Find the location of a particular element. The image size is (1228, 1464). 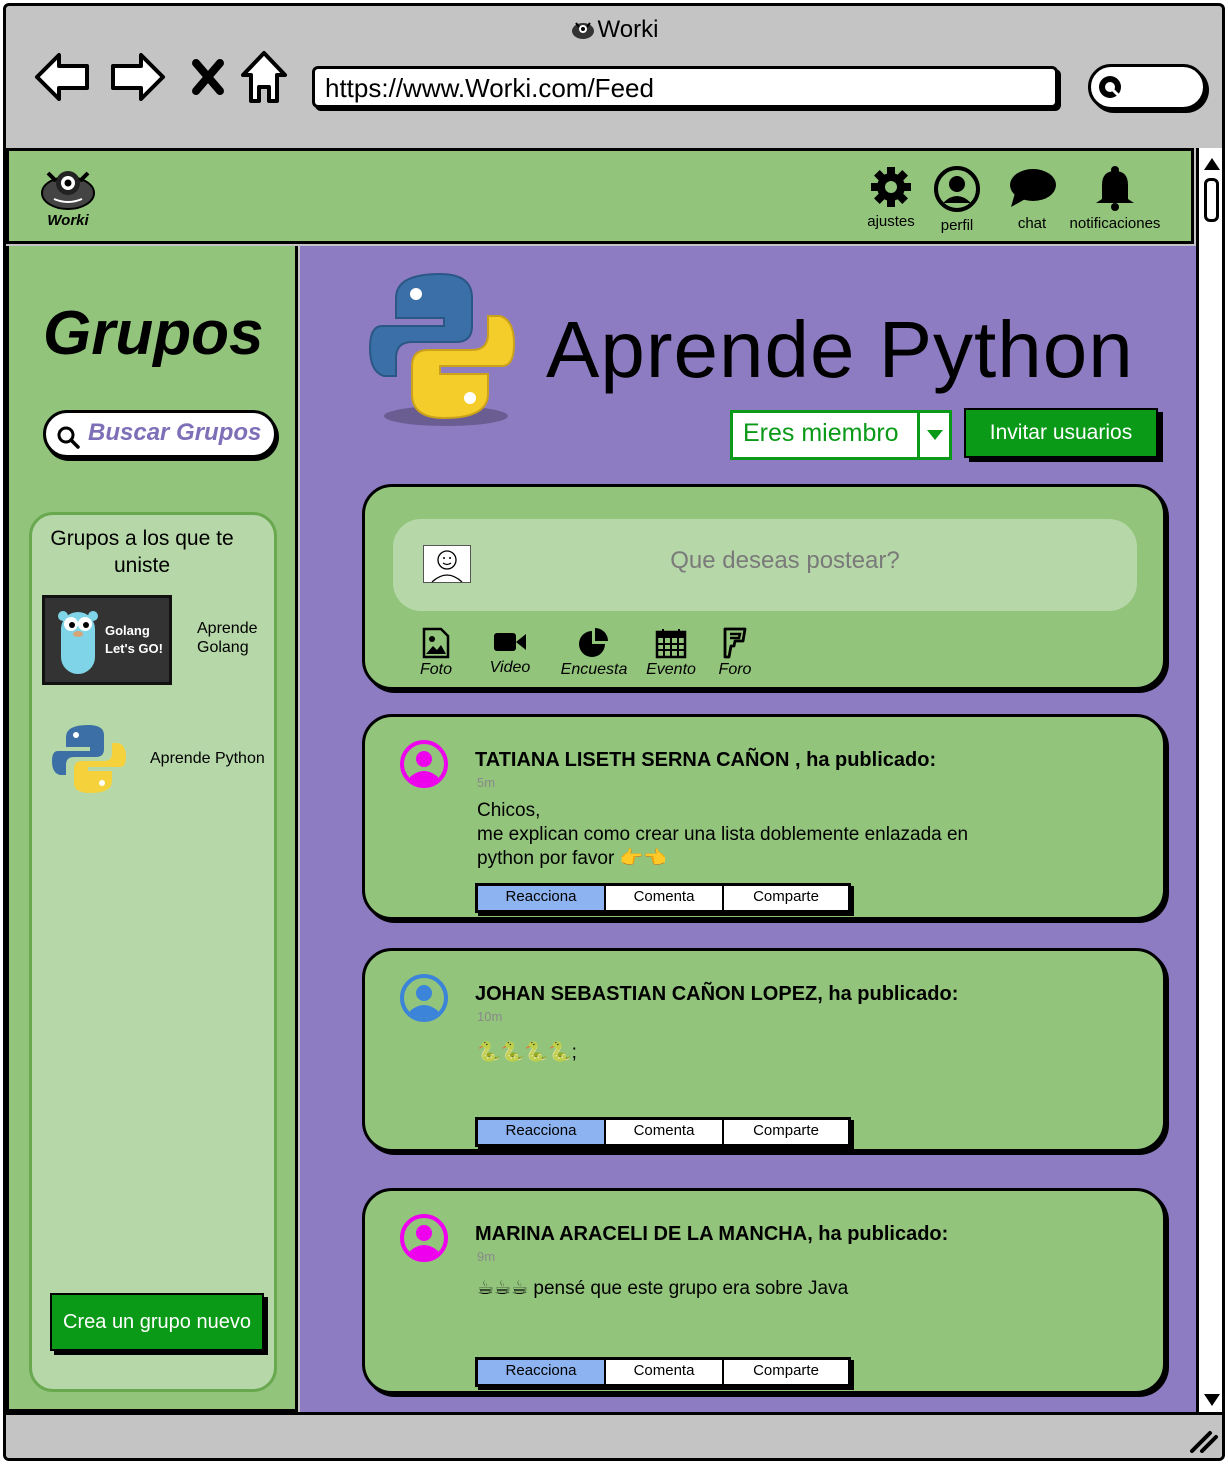

scroll-thumb is located at coordinates (1211, 200).